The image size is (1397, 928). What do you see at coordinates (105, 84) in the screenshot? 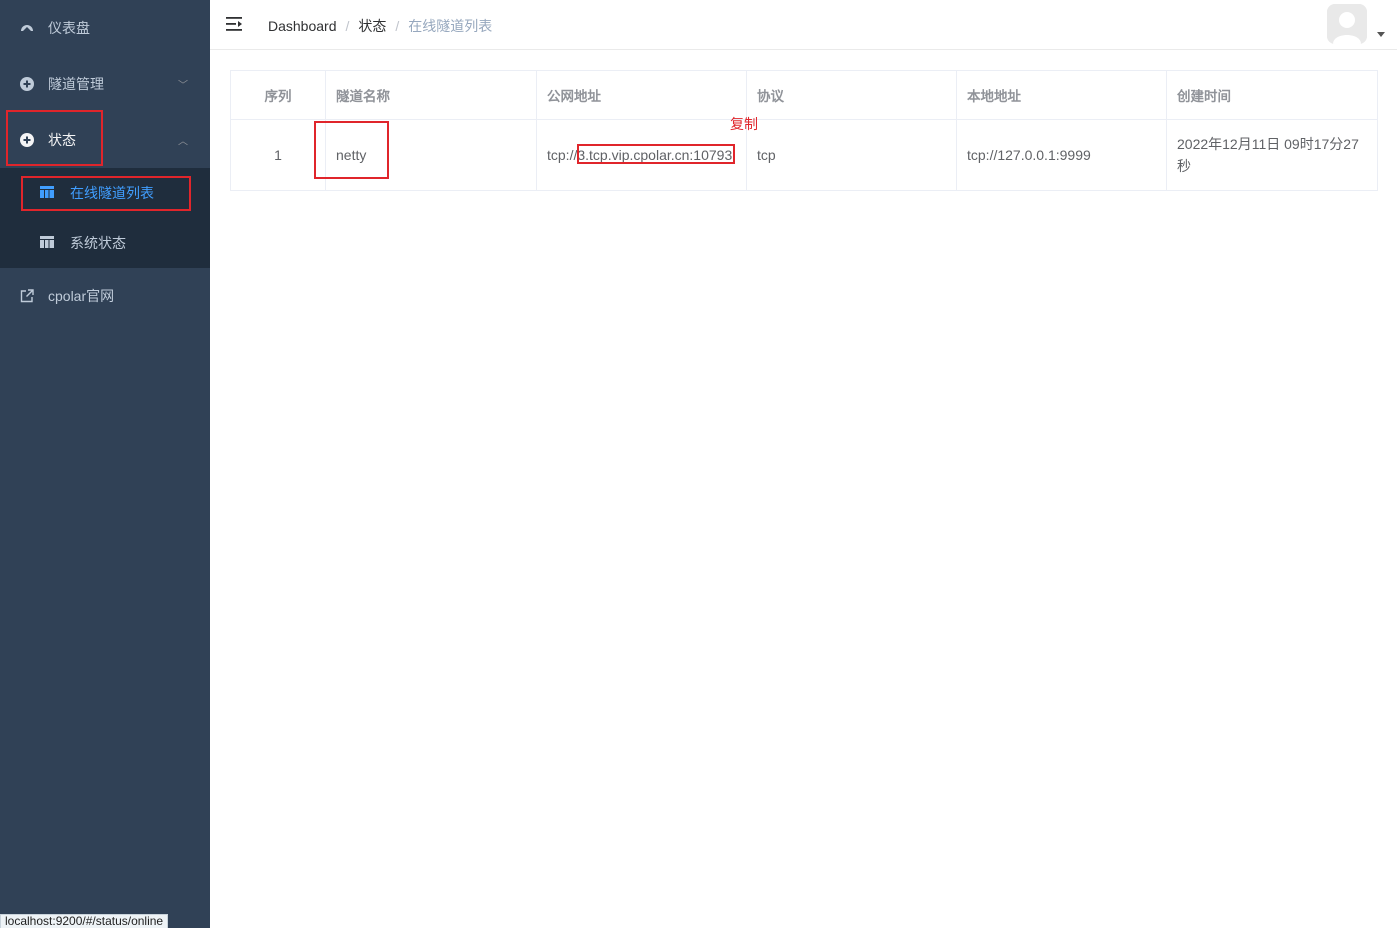
I see `sidebar-item-tunnel-management: 隧道管理 ﹀` at bounding box center [105, 84].